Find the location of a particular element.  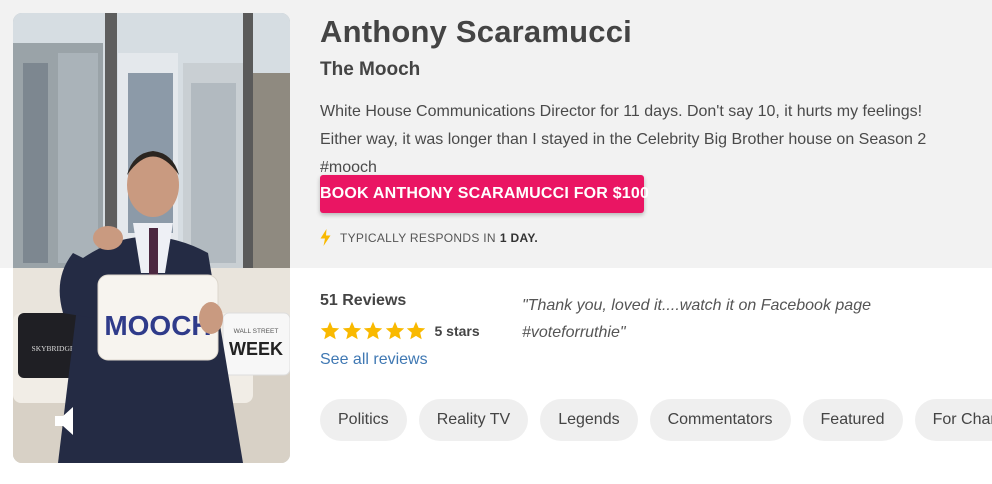

tag-reality-tv: Reality TV is located at coordinates (473, 420).